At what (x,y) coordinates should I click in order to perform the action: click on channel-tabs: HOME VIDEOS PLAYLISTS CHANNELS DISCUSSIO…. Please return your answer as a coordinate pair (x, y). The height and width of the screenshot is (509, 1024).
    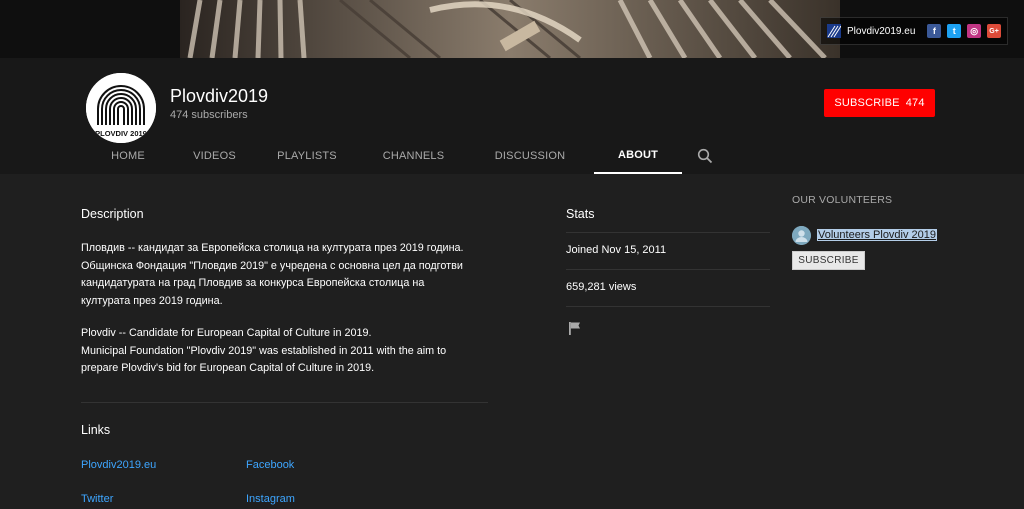
    Looking at the image, I should click on (403, 156).